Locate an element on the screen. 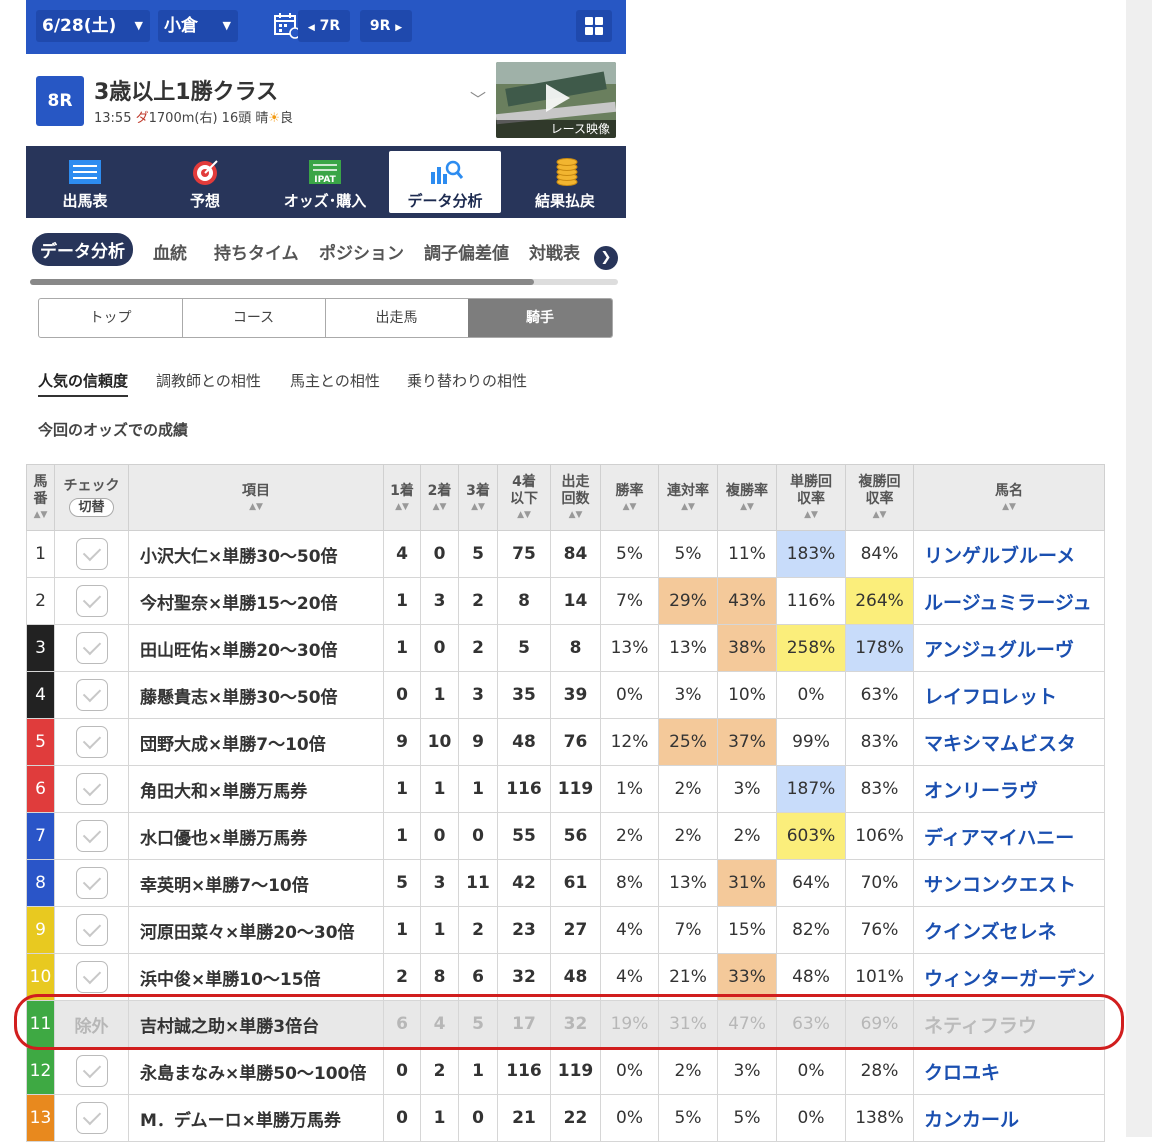  stat-cell-place: 11% is located at coordinates (747, 554).